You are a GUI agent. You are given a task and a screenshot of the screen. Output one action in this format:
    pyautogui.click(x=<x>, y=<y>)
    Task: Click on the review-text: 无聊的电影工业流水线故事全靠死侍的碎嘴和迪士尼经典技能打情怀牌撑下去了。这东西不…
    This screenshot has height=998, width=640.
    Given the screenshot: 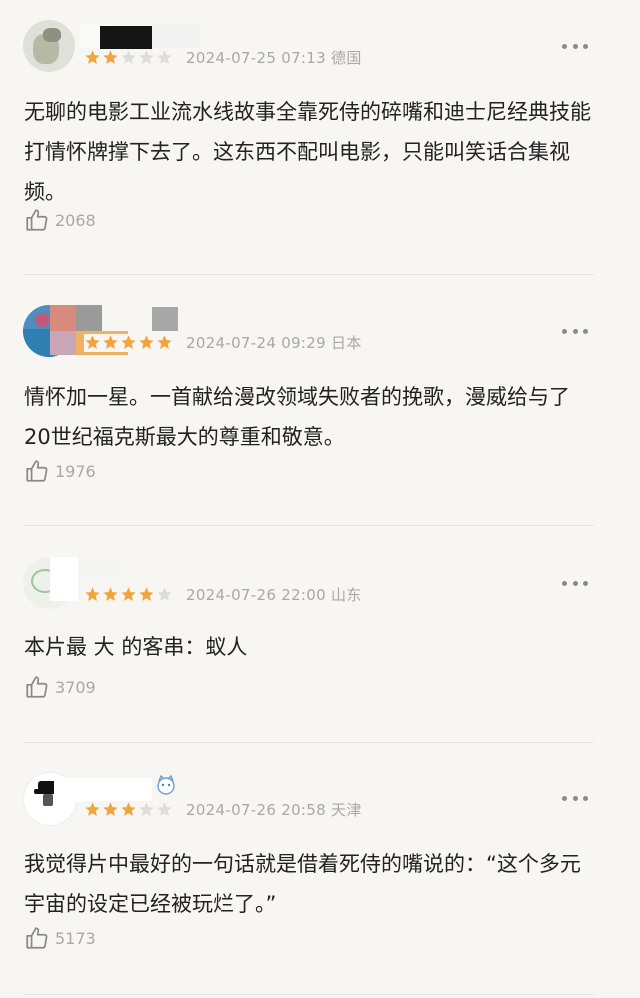 What is the action you would take?
    pyautogui.click(x=307, y=152)
    